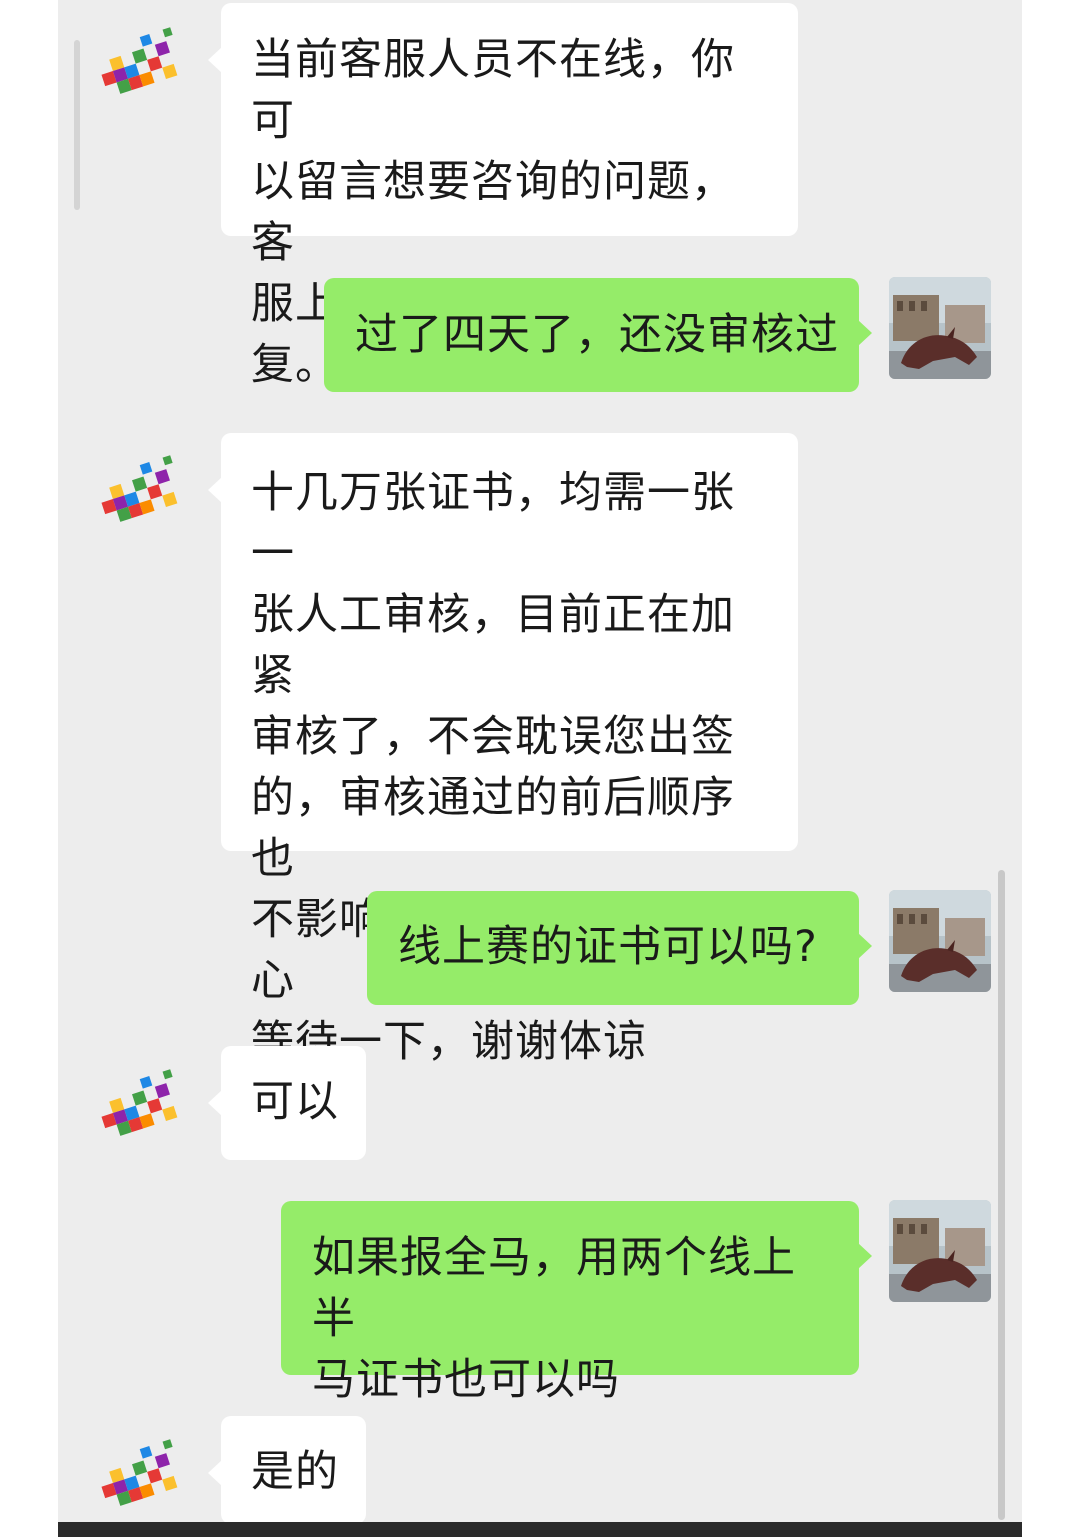 This screenshot has width=1080, height=1537. I want to click on outgoing-message-bubble: 线上赛的证书可以吗?, so click(619, 948).